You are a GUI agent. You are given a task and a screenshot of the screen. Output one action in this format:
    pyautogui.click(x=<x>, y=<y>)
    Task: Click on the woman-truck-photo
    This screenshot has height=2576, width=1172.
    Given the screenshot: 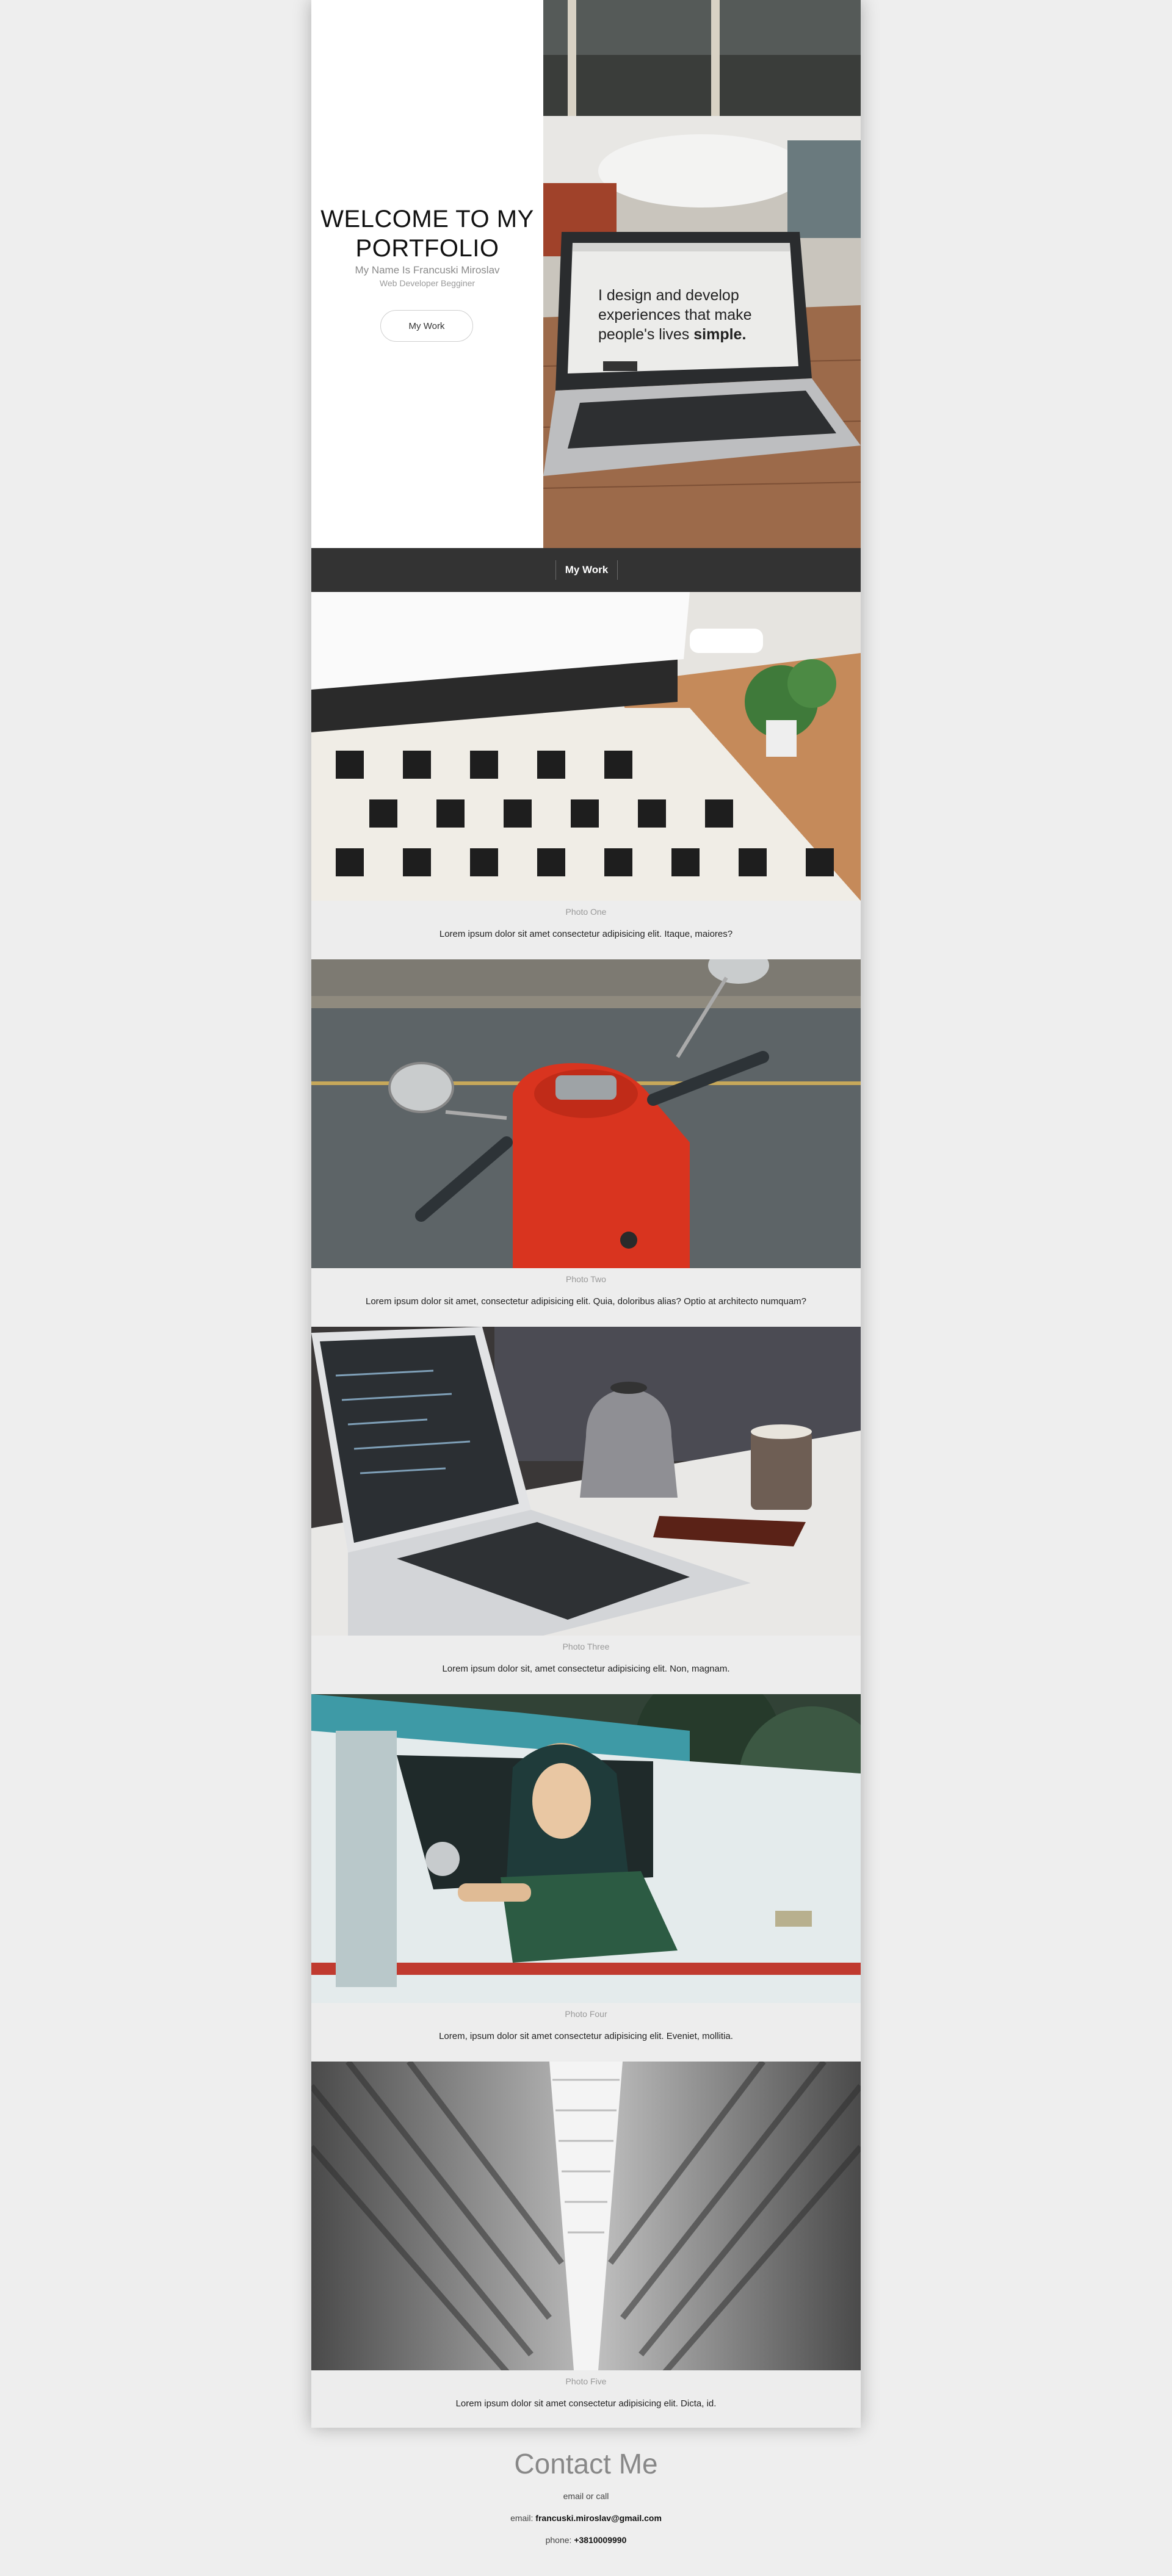 What is the action you would take?
    pyautogui.click(x=586, y=1848)
    